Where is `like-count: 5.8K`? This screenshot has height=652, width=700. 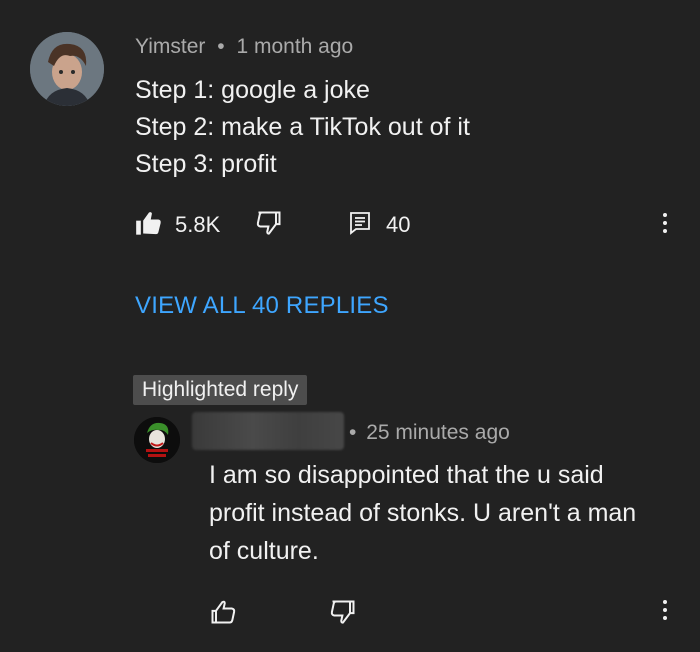
like-count: 5.8K is located at coordinates (198, 224).